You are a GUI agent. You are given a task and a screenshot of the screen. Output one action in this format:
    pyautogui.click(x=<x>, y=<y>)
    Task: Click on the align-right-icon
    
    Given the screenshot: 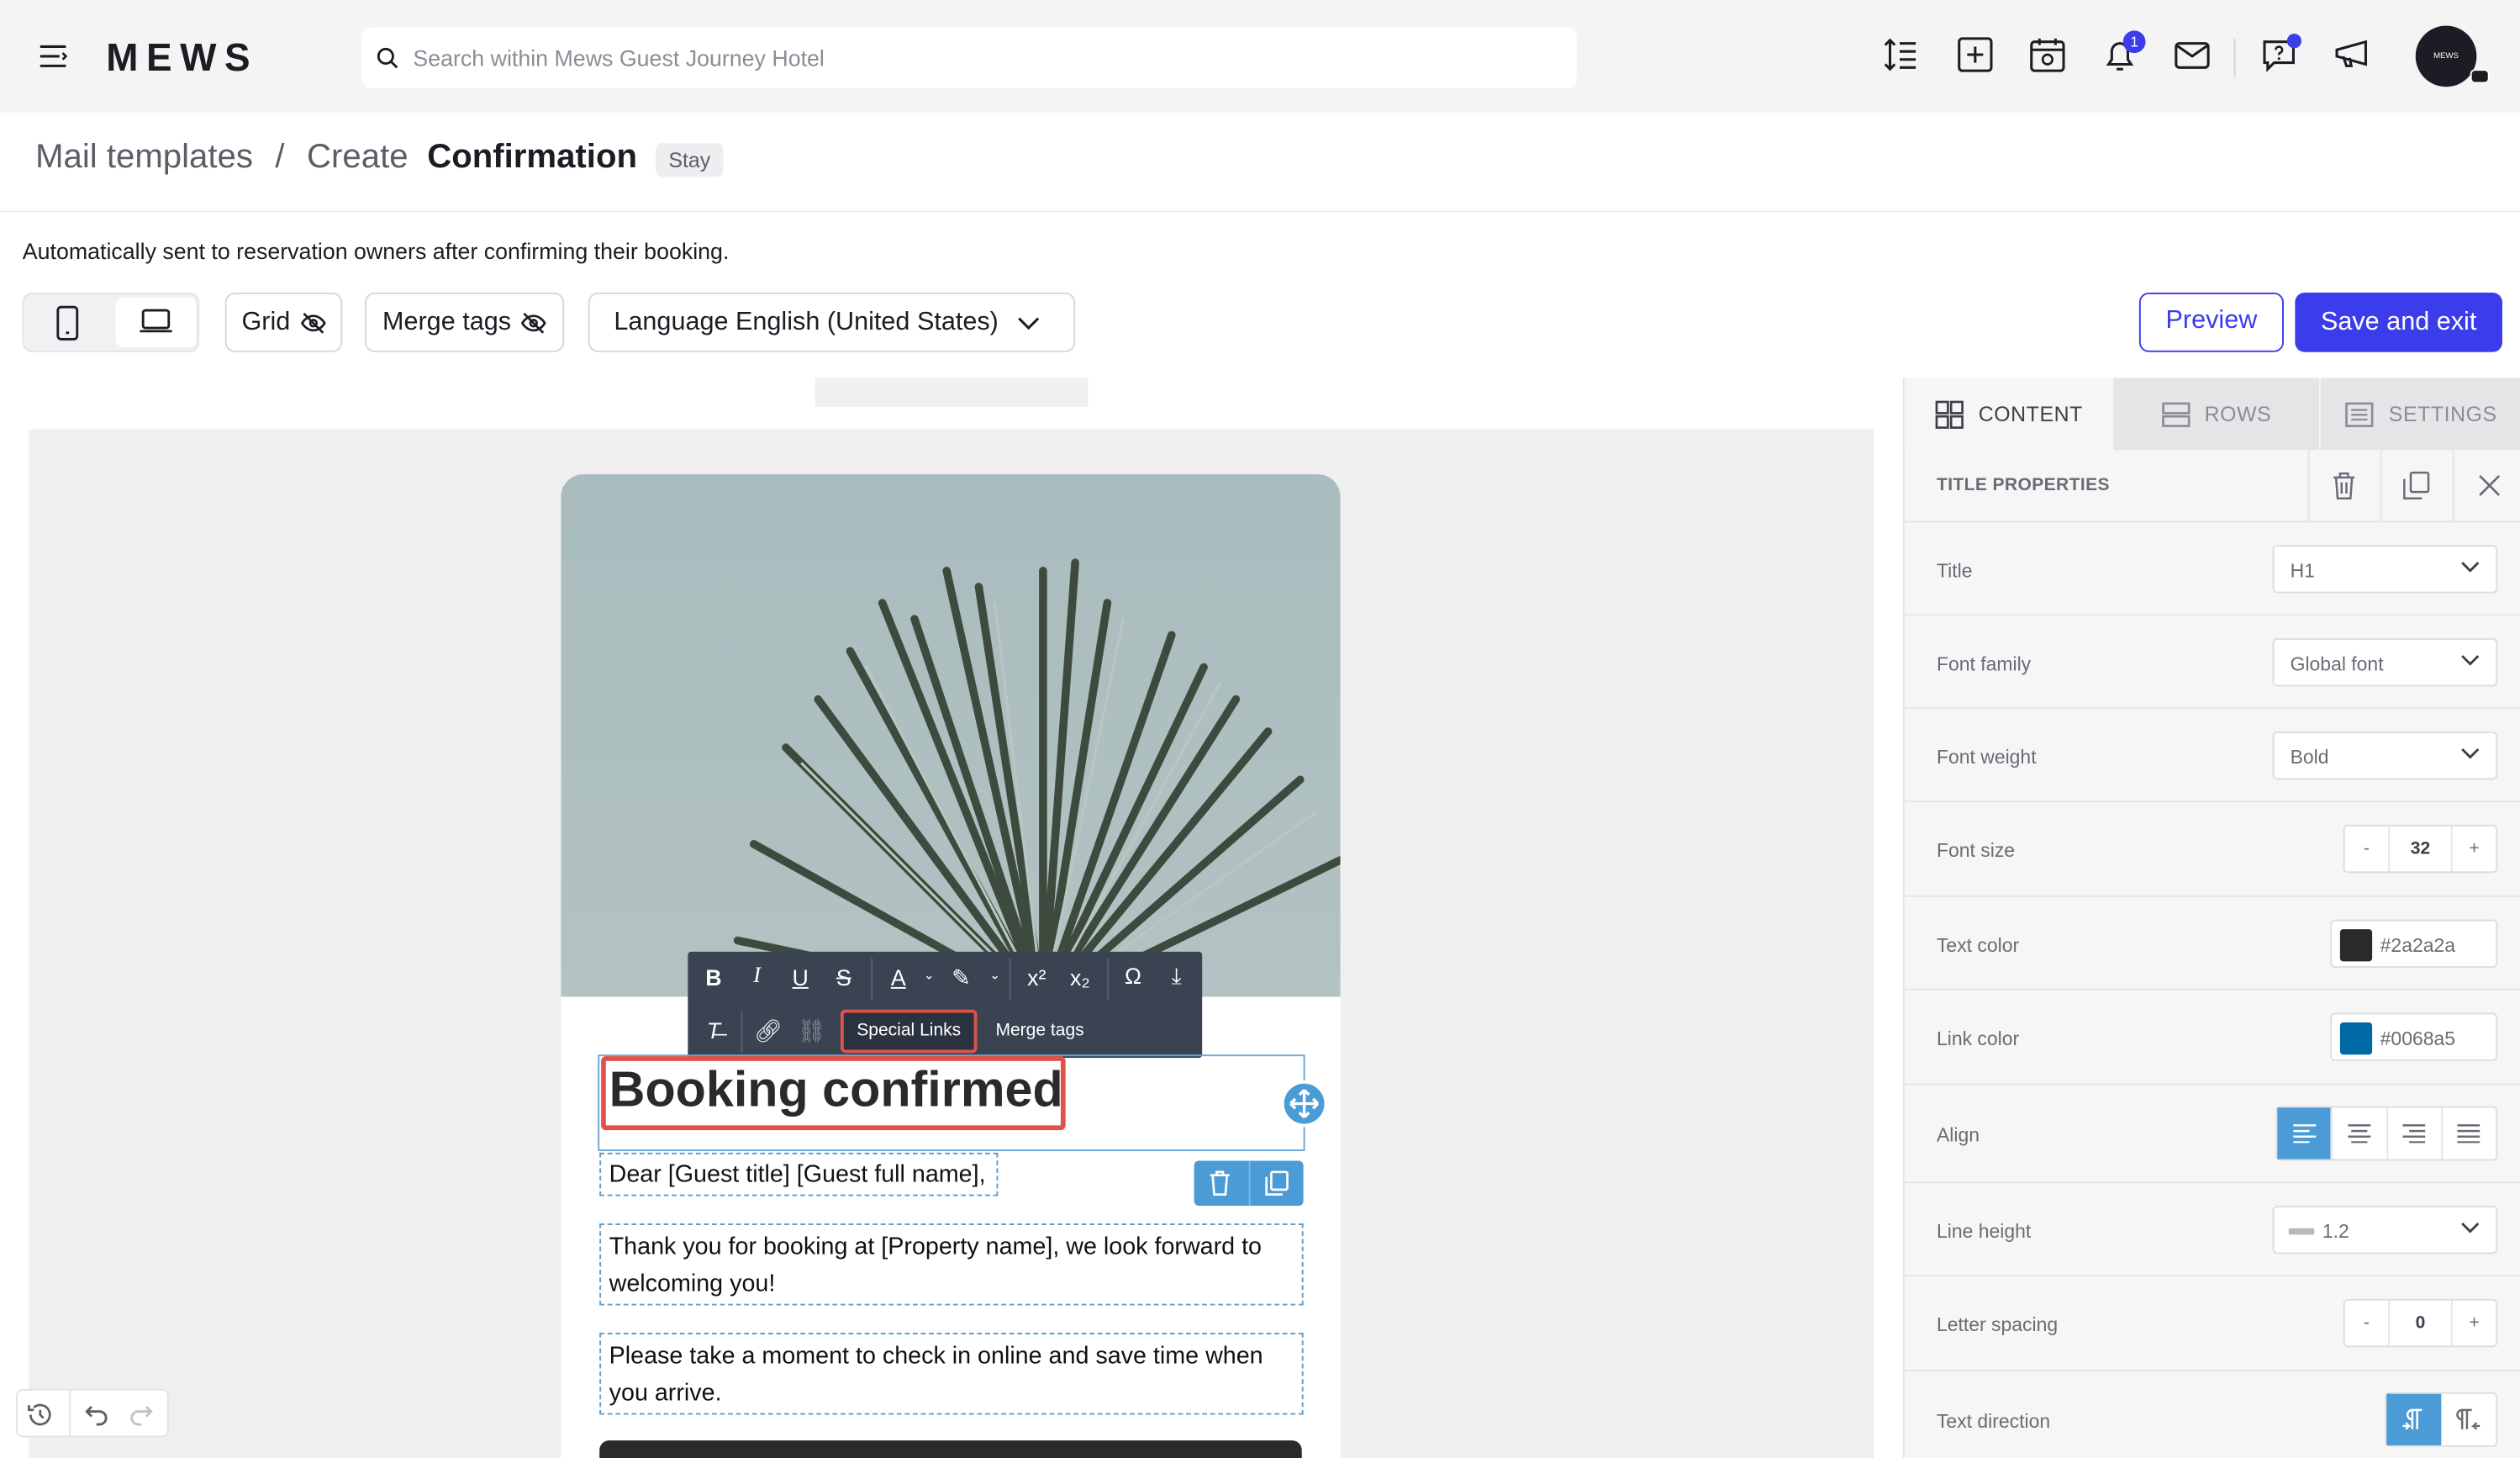 What is the action you would take?
    pyautogui.click(x=2415, y=1133)
    